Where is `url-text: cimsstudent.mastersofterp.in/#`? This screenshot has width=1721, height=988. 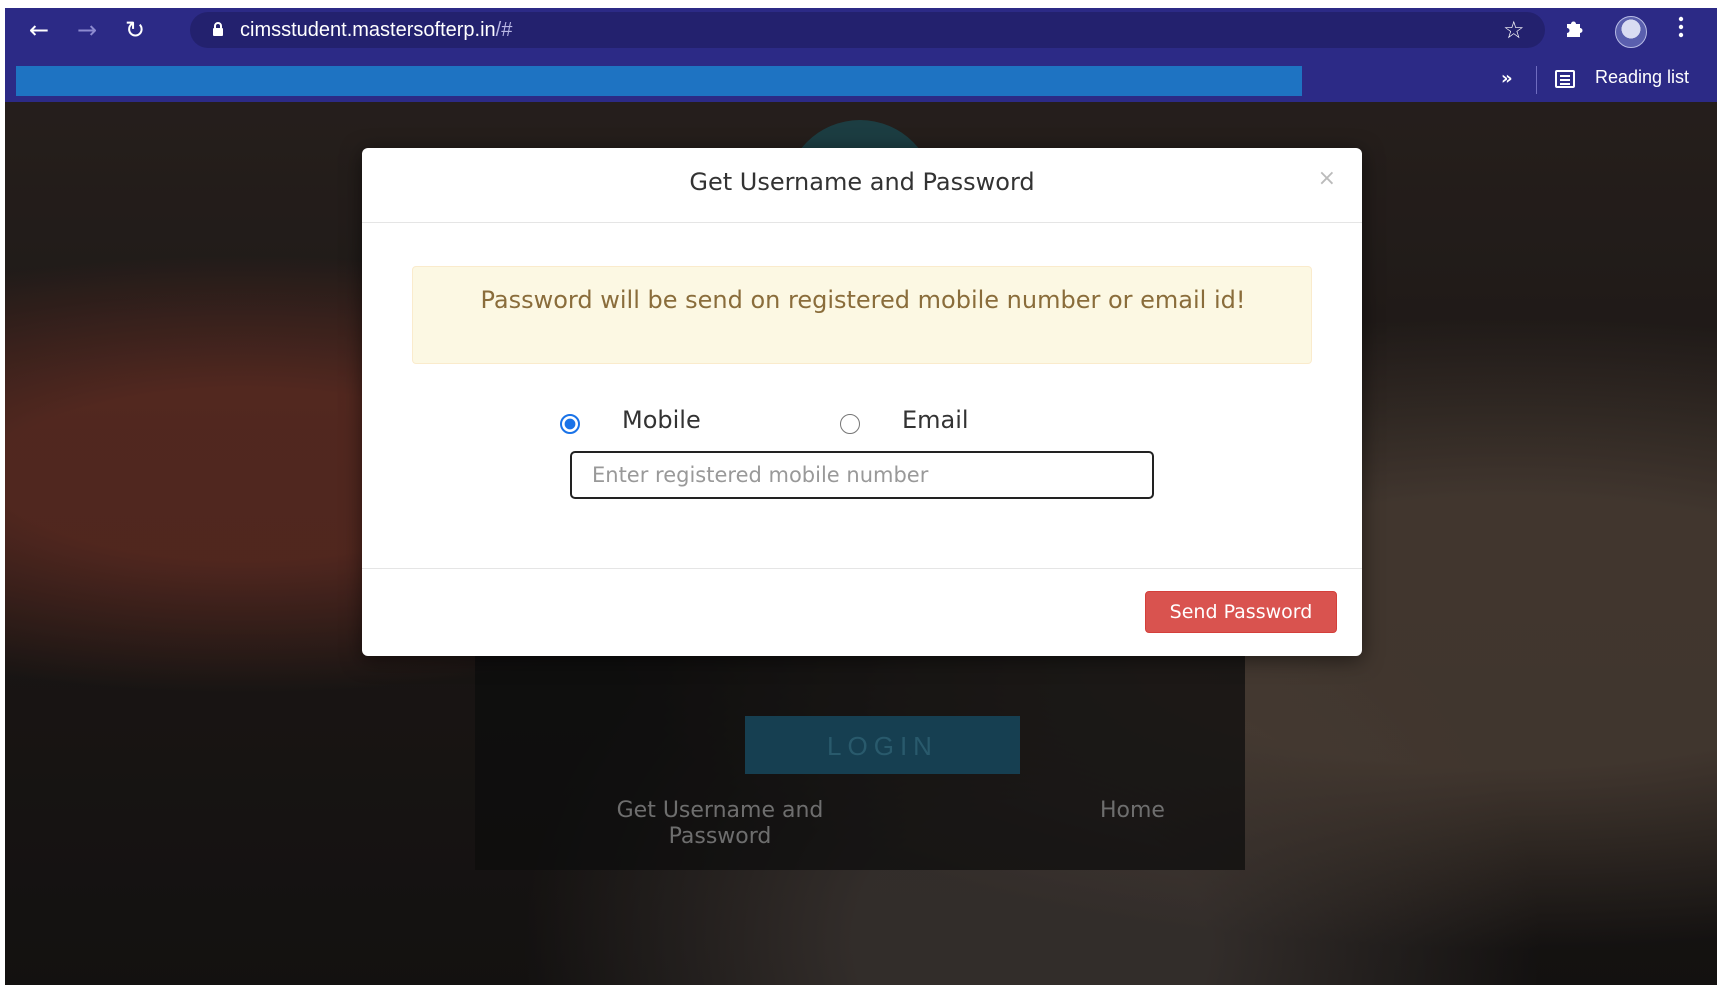
url-text: cimsstudent.mastersofterp.in/# is located at coordinates (376, 30).